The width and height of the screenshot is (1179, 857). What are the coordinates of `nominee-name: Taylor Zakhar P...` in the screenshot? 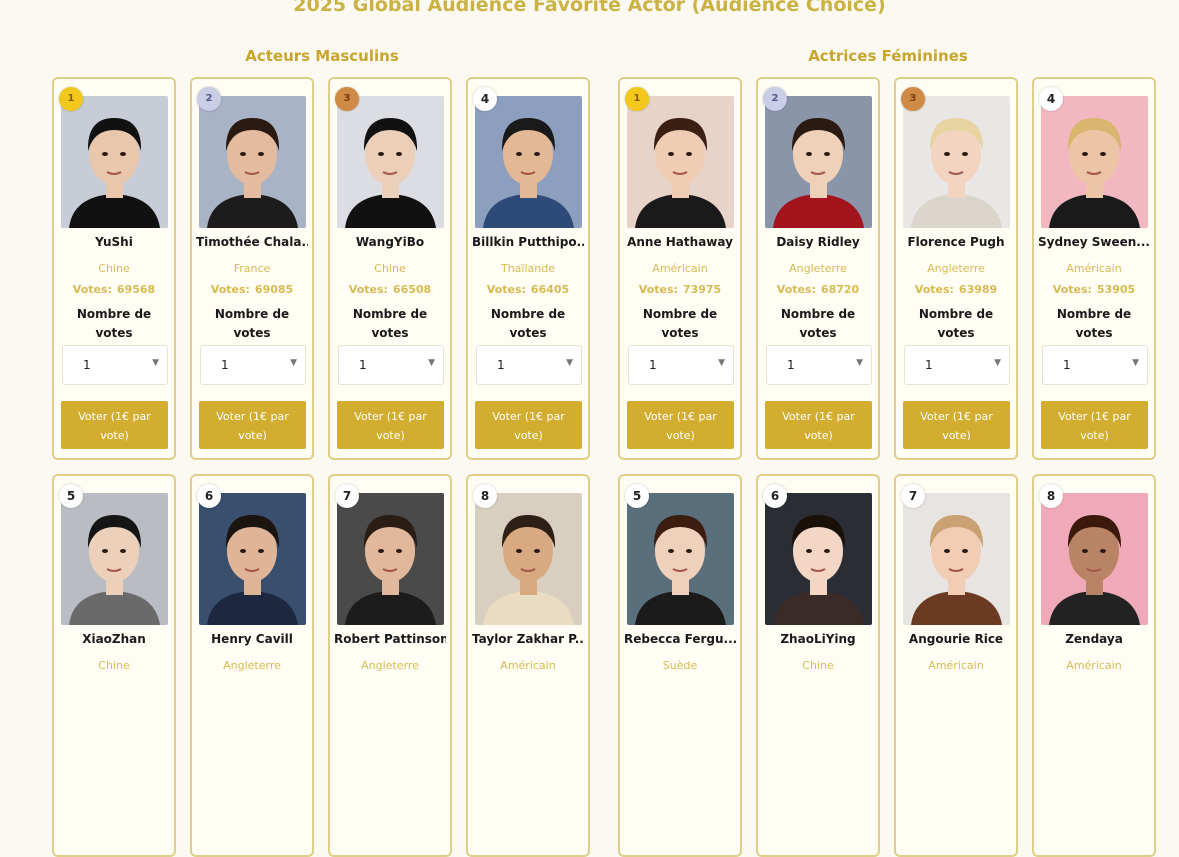 It's located at (528, 639).